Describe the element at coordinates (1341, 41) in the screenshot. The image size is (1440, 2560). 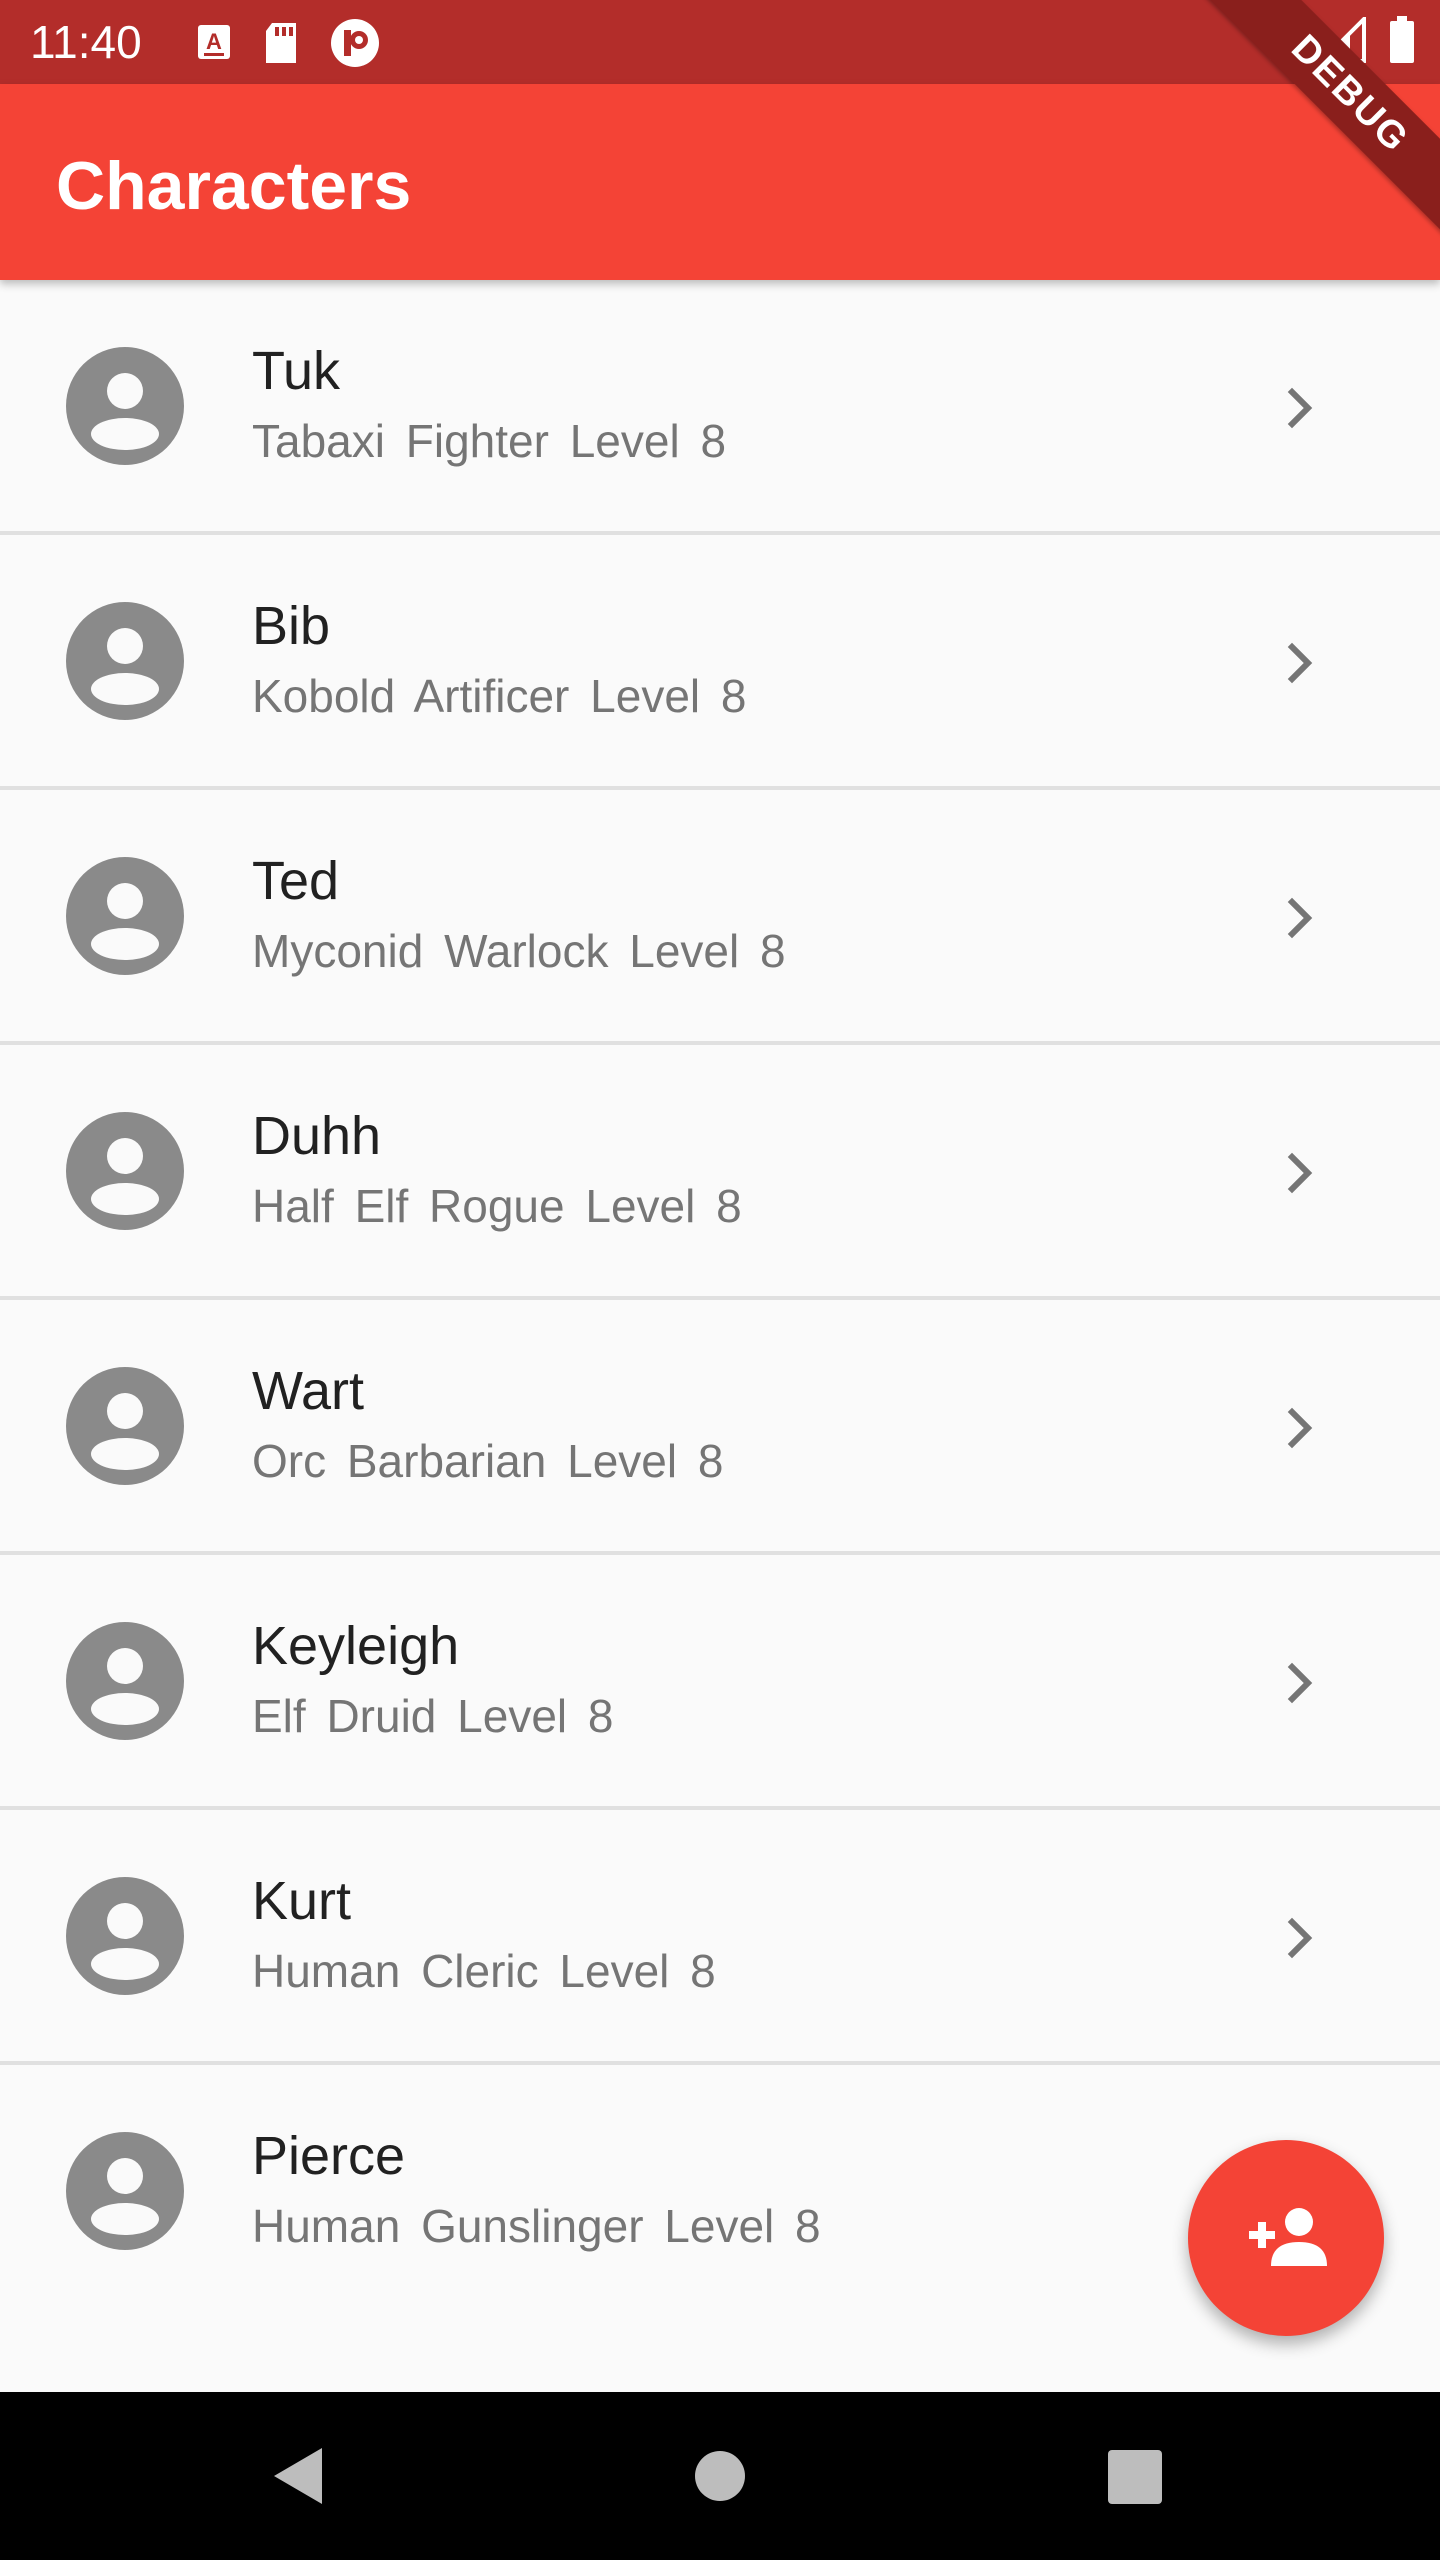
I see `cell-signal-icon` at that location.